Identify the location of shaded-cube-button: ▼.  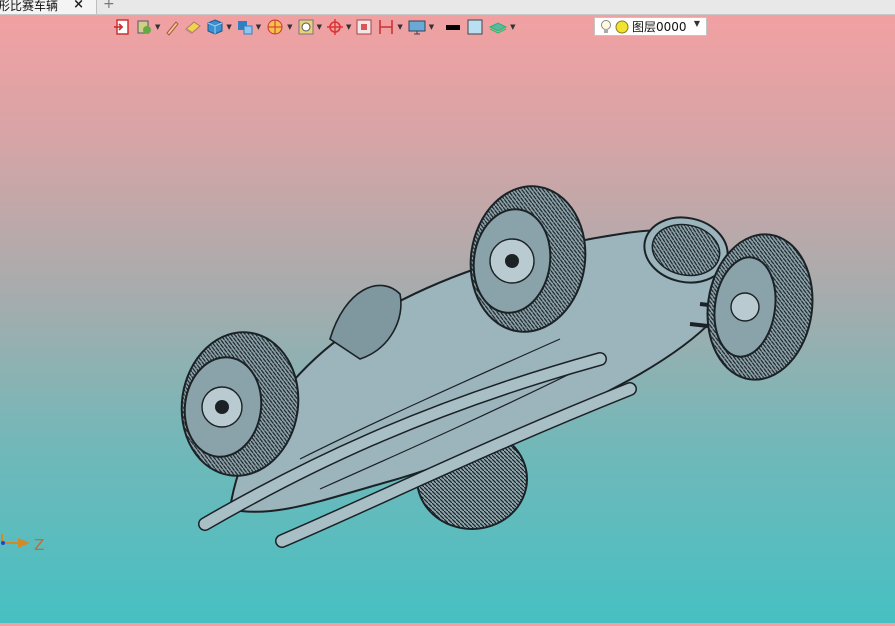
(219, 27).